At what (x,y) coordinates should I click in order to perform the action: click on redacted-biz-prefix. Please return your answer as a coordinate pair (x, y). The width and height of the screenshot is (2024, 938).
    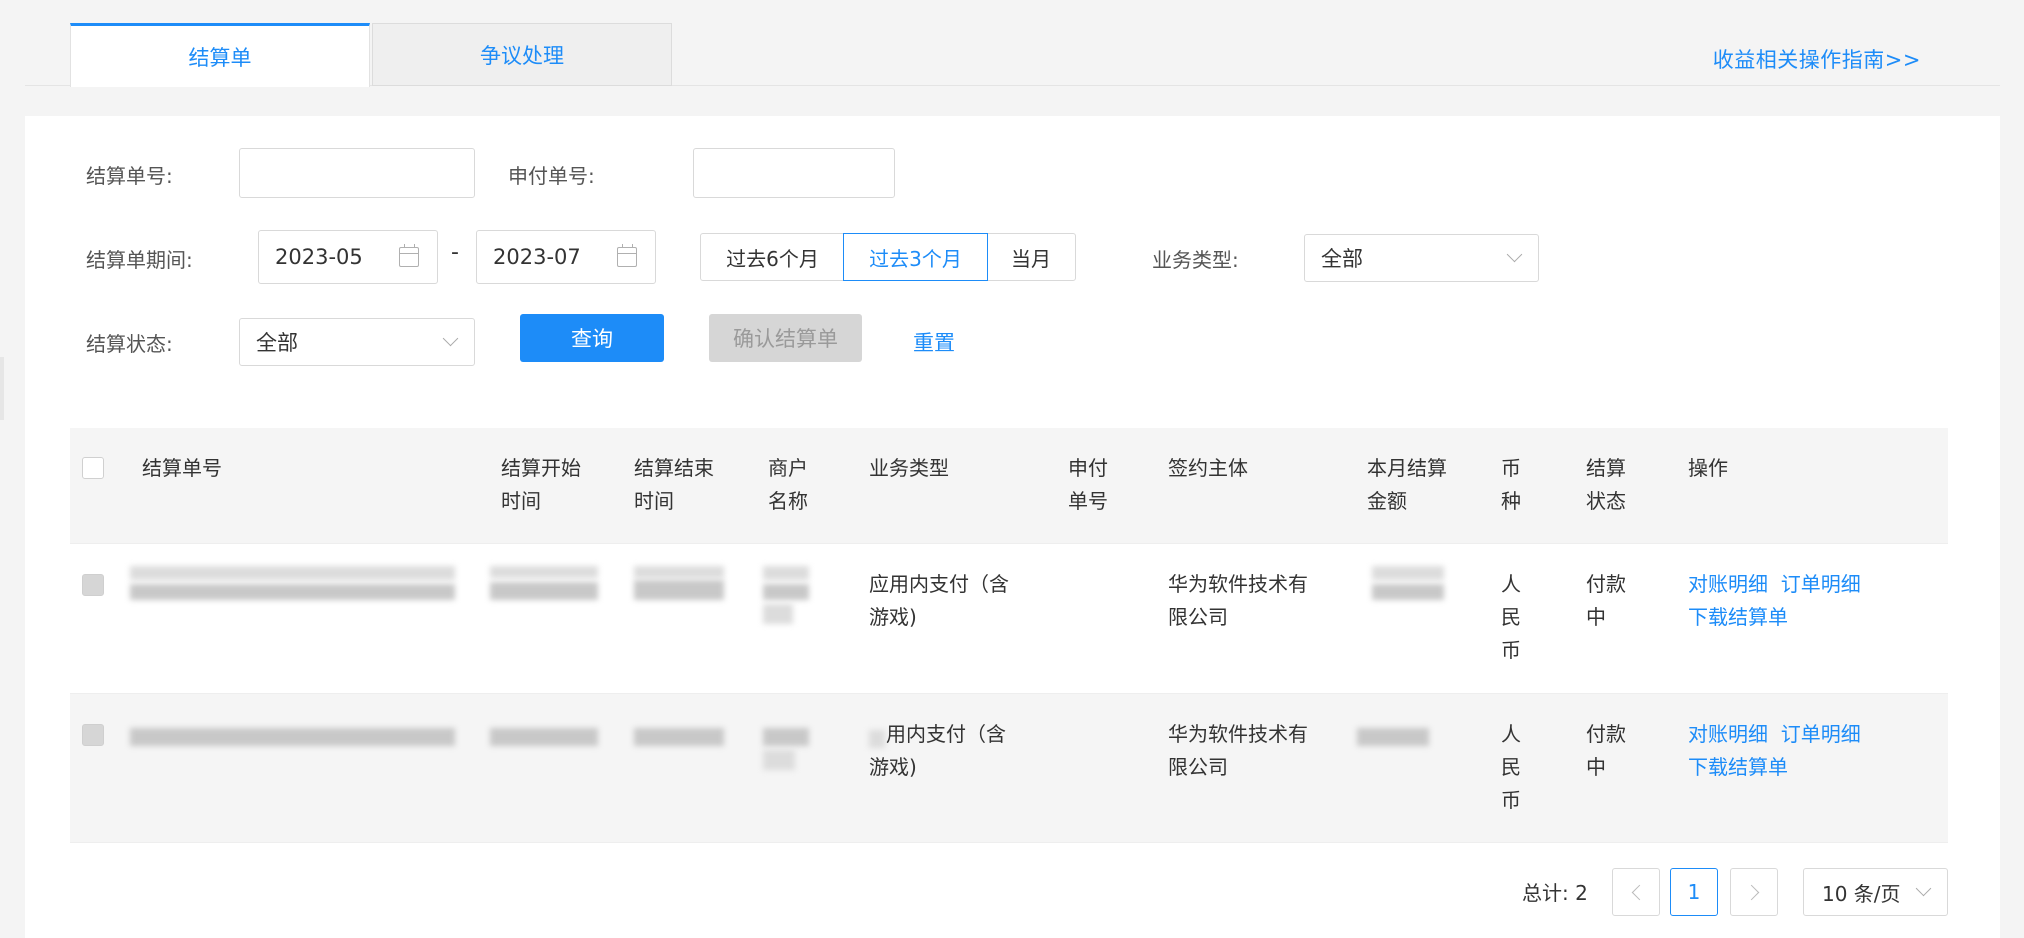
    Looking at the image, I should click on (877, 739).